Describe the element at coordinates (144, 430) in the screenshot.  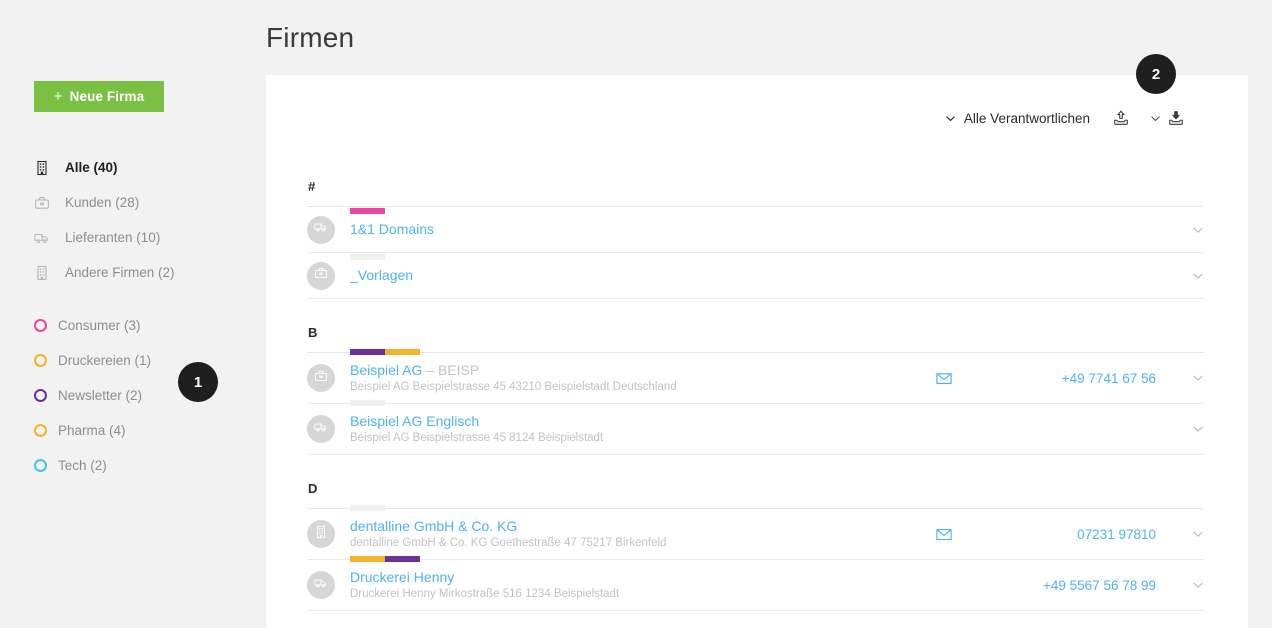
I see `sidebar-tag-3: Pharma (4)` at that location.